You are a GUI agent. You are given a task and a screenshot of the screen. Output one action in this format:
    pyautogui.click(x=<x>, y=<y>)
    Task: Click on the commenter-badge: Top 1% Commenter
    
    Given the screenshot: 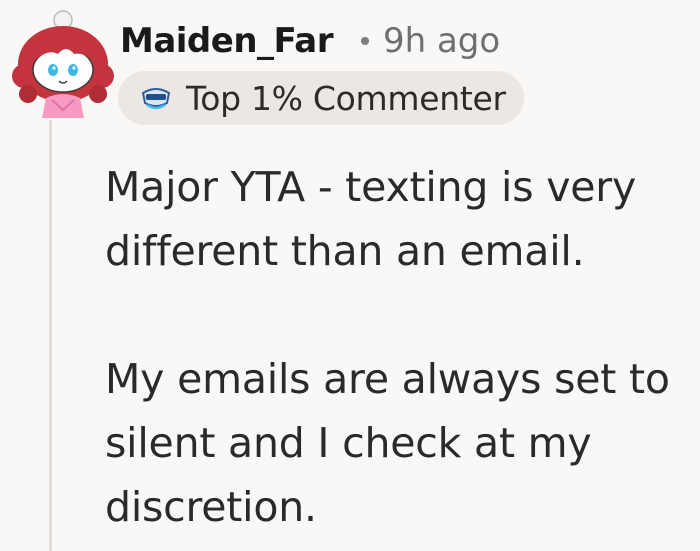 What is the action you would take?
    pyautogui.click(x=321, y=98)
    